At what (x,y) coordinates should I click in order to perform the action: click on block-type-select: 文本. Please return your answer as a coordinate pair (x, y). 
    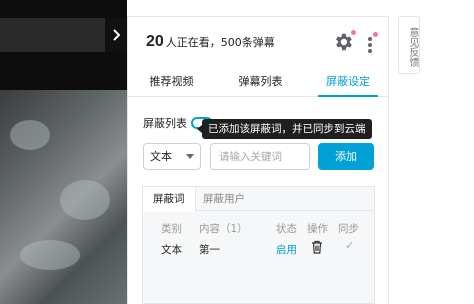
    Looking at the image, I should click on (172, 156).